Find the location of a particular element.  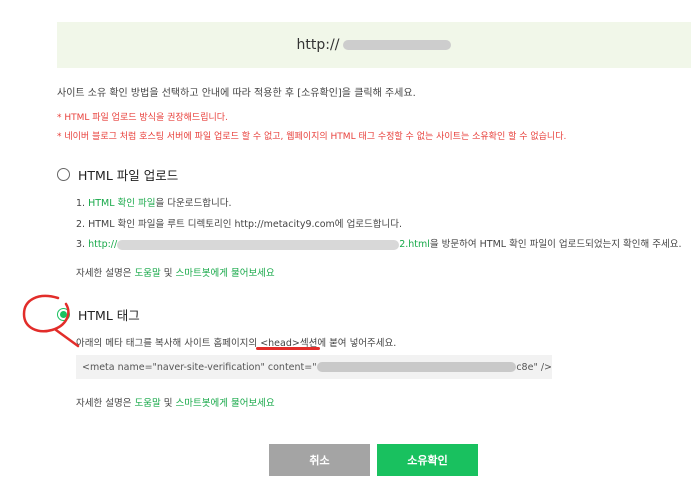

option-html-tag: HTML 태그 is located at coordinates (98, 314).